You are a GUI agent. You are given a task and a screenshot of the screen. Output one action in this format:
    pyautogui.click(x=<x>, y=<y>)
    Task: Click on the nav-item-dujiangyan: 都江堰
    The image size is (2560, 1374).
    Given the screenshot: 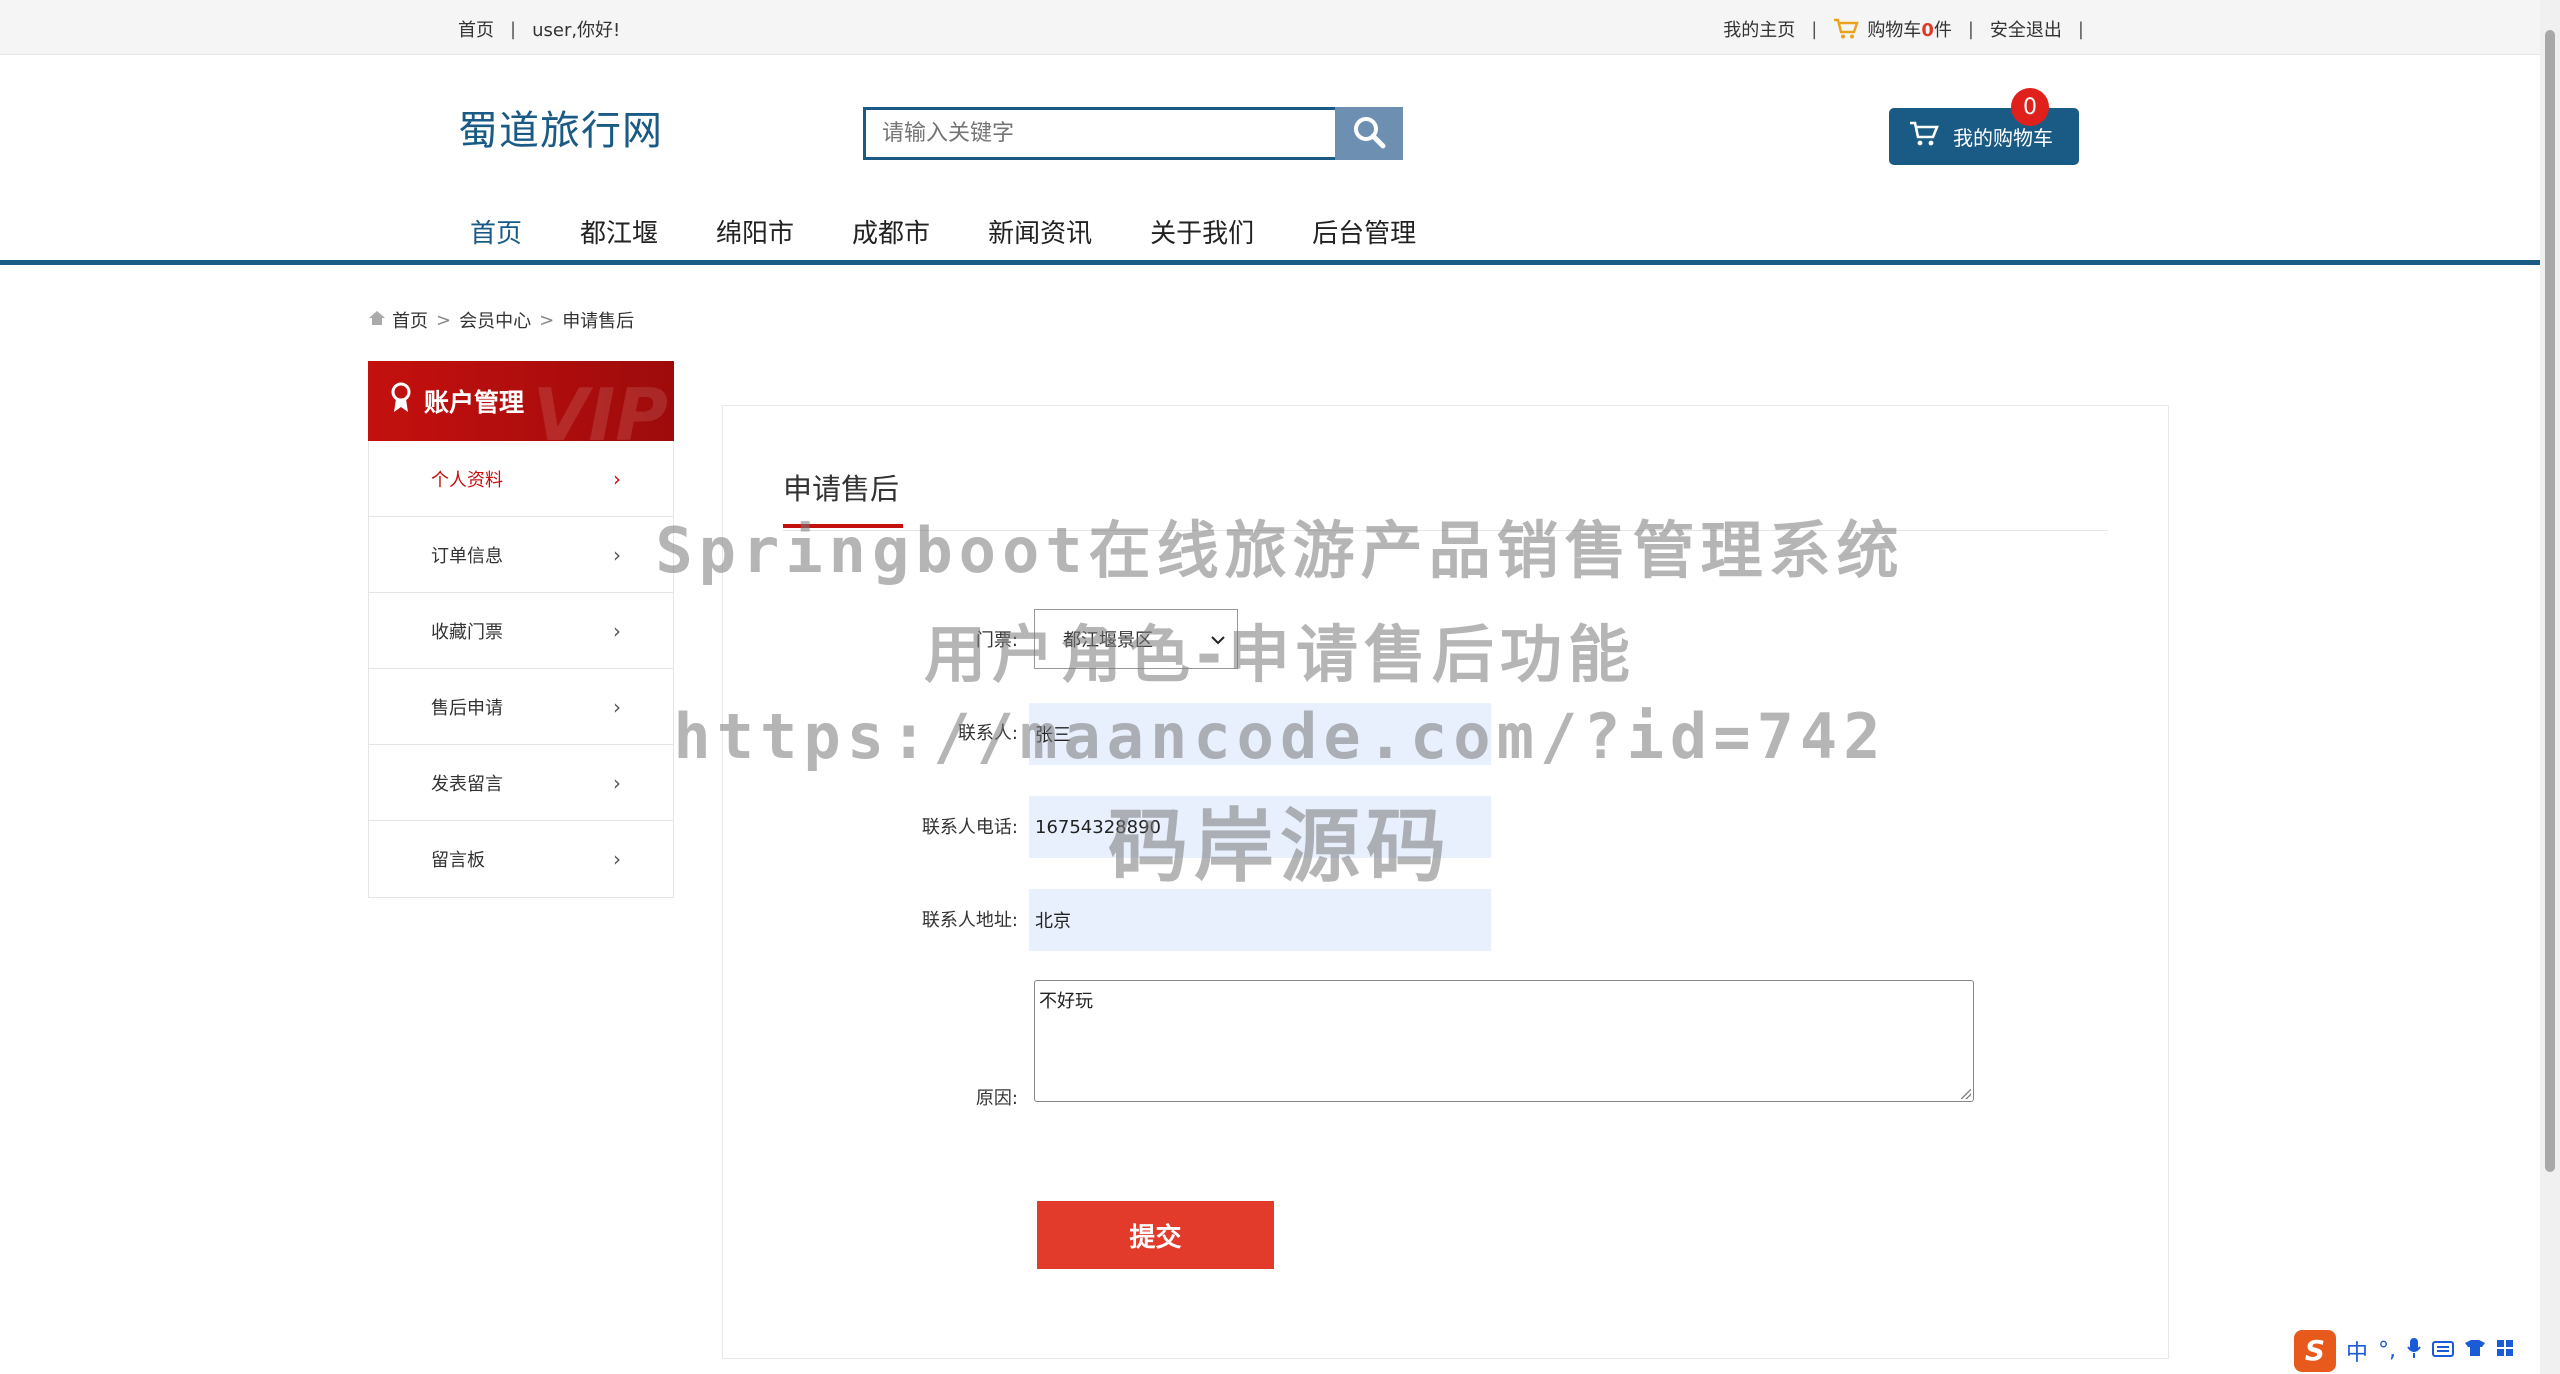 What is the action you would take?
    pyautogui.click(x=619, y=231)
    